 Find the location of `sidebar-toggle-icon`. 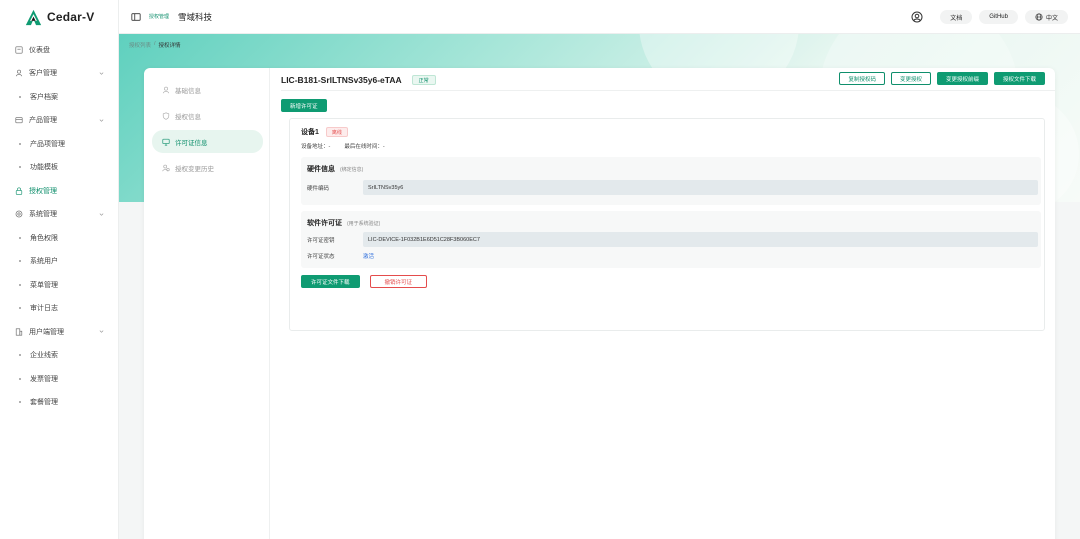

sidebar-toggle-icon is located at coordinates (136, 17).